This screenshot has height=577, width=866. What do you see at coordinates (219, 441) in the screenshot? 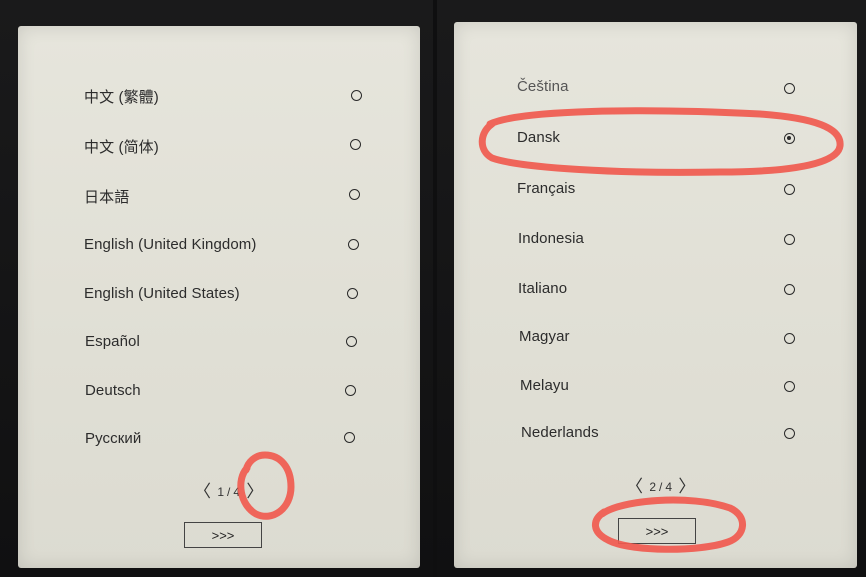
I see `language-row: Русский` at bounding box center [219, 441].